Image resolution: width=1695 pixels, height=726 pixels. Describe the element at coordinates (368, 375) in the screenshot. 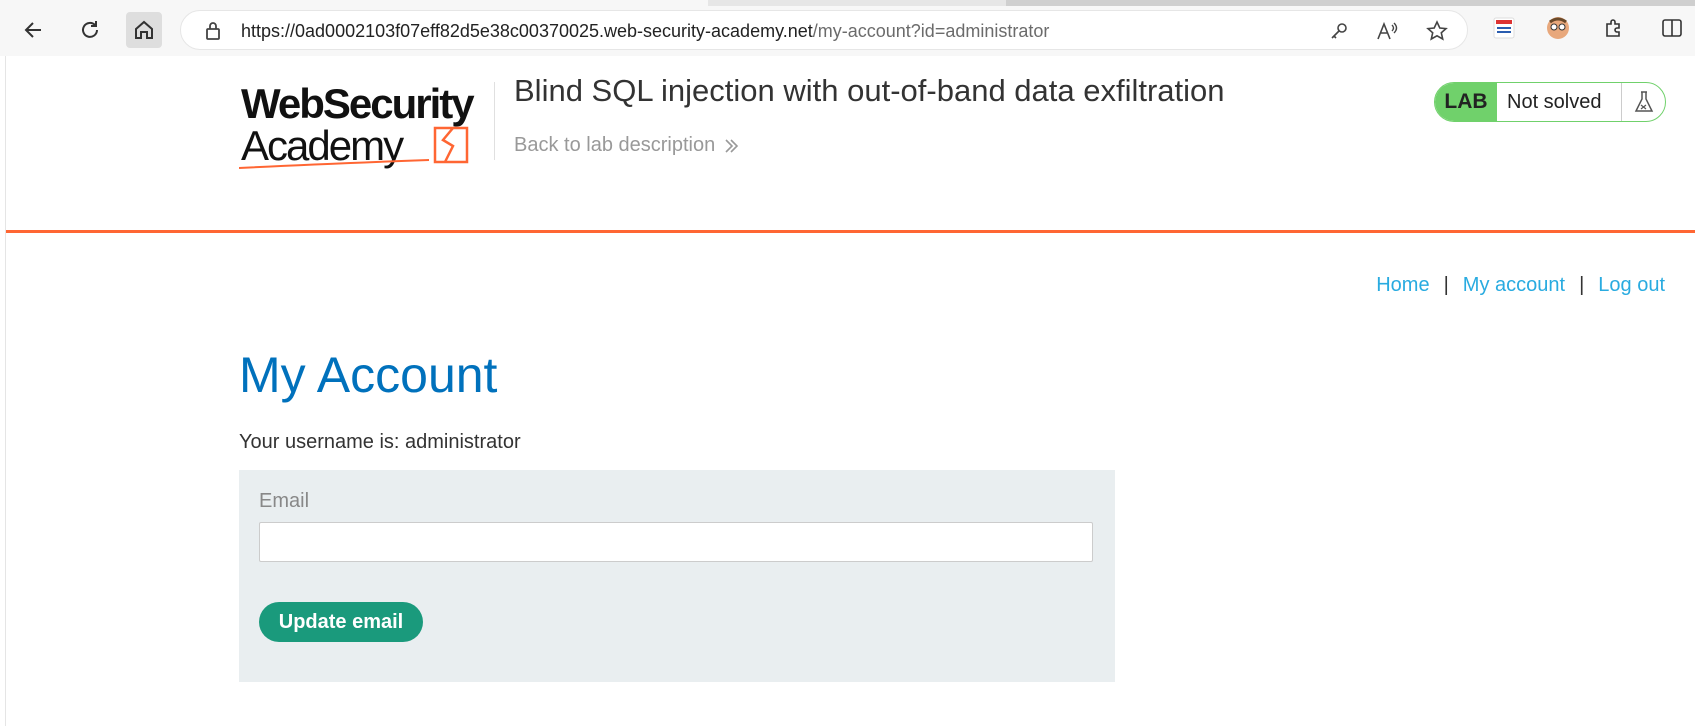

I see `page-title: My Account` at that location.